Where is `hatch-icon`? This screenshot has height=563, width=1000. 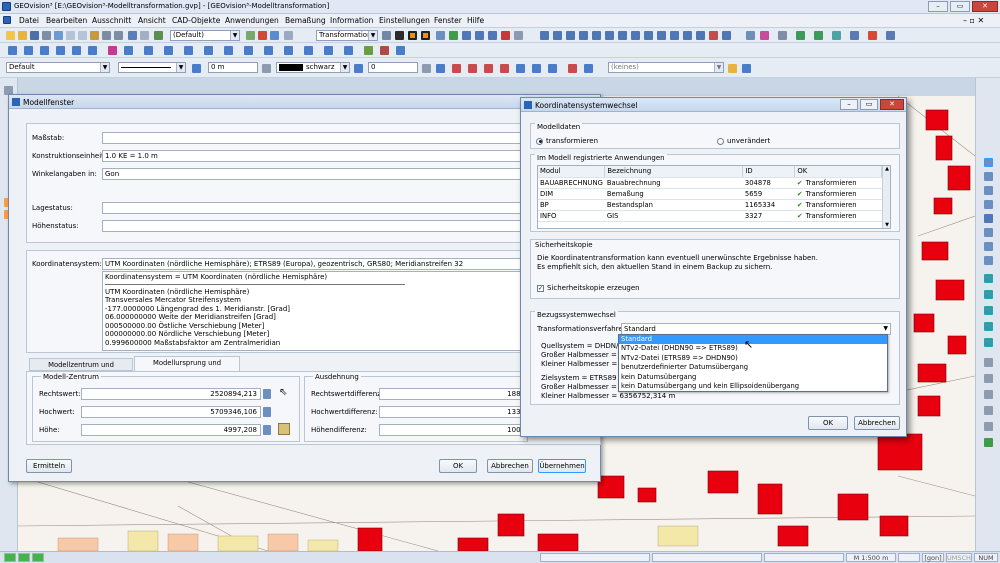 hatch-icon is located at coordinates (288, 50).